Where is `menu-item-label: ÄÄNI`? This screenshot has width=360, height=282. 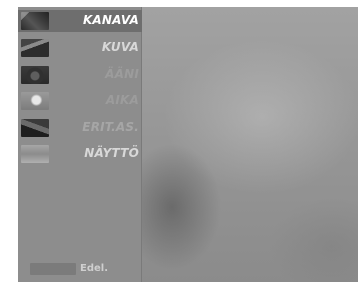
menu-item-label: ÄÄNI is located at coordinates (122, 74).